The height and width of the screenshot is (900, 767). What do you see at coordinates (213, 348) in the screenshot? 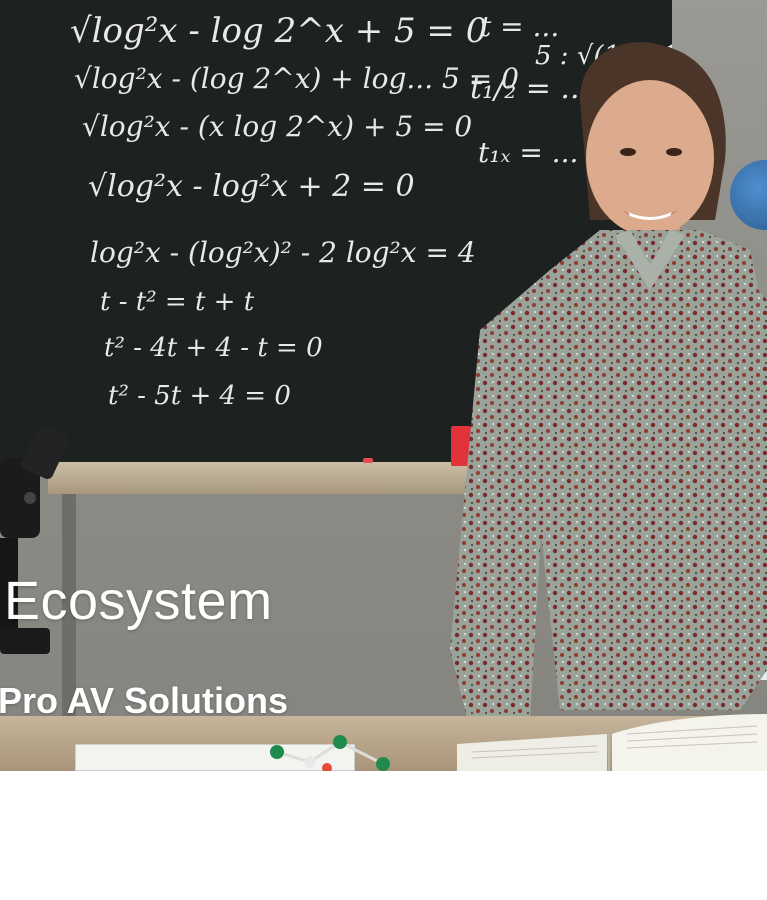
I see `equation-line: t² - 4t + 4 - t = 0` at bounding box center [213, 348].